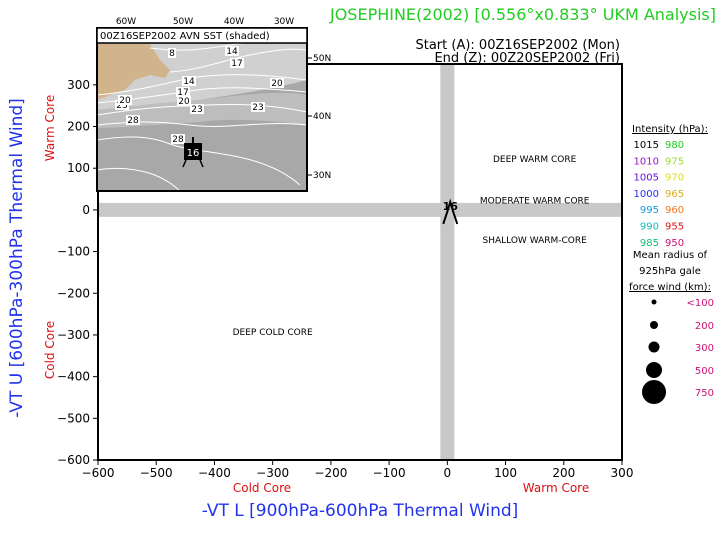 The width and height of the screenshot is (720, 540). I want to click on x-cold-core-label: Cold Core, so click(262, 488).